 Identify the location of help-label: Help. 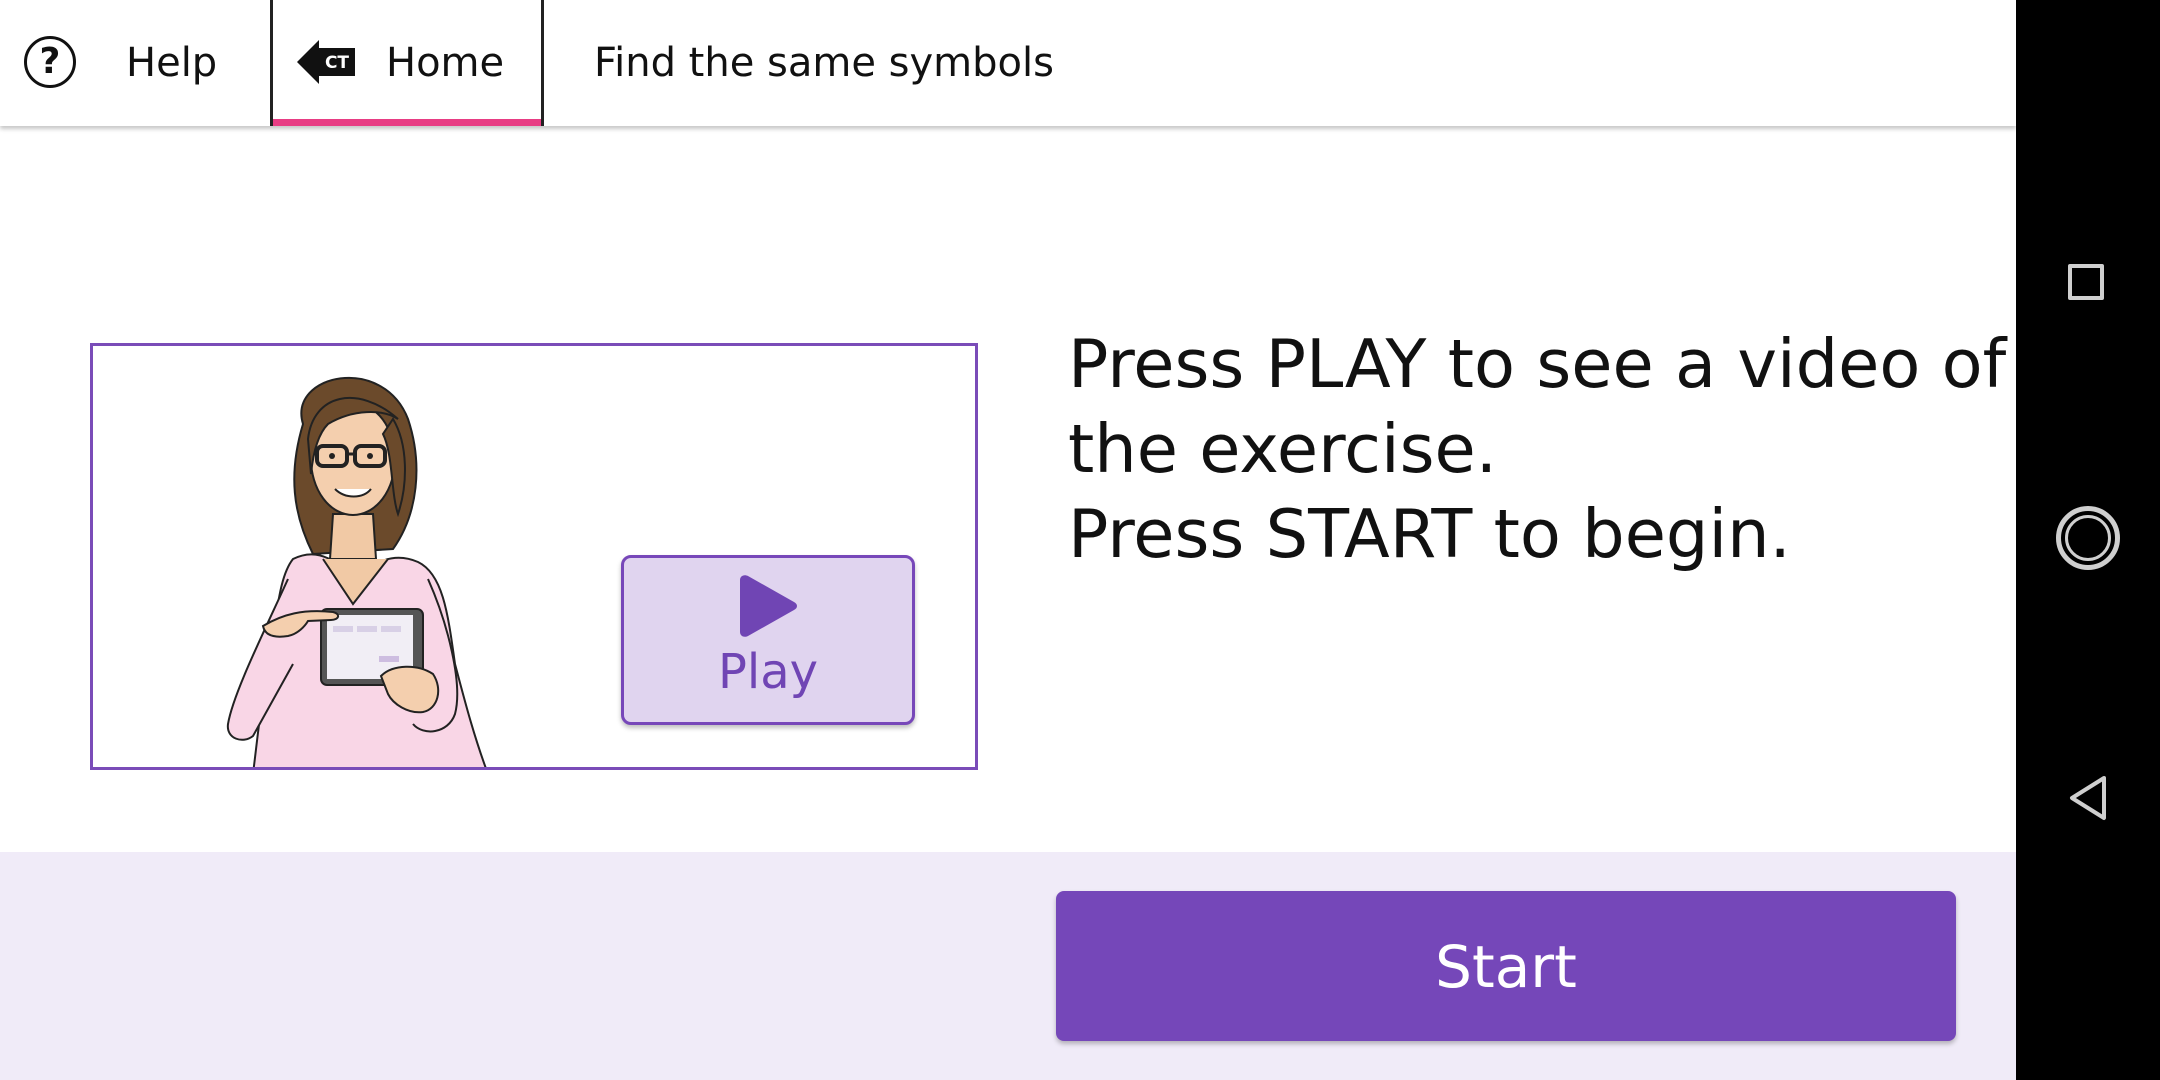
(172, 63).